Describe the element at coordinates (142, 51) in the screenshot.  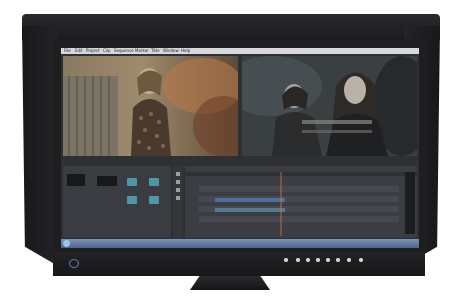
I see `menu-item: Marker` at that location.